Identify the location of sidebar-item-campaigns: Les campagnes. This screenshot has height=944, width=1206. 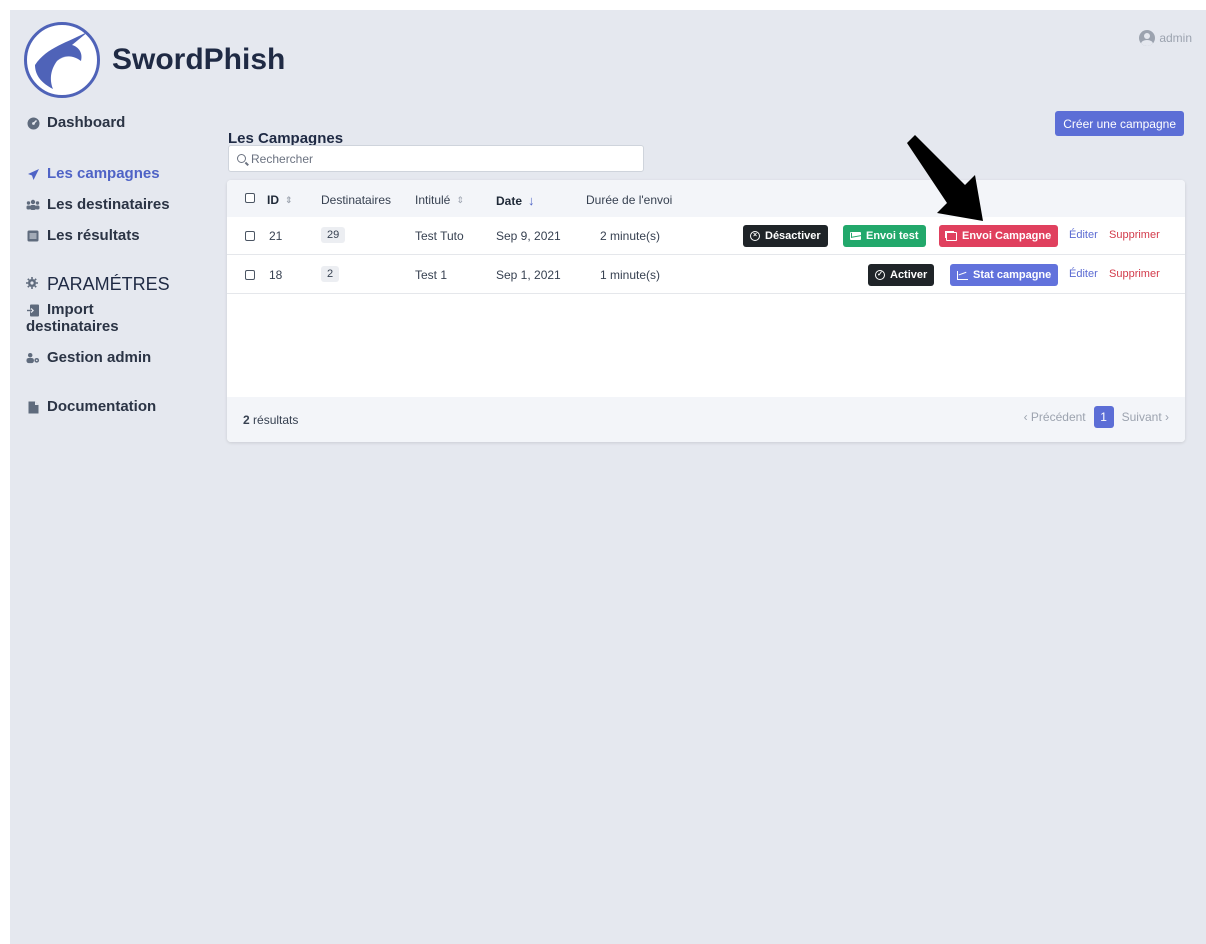
(126, 173).